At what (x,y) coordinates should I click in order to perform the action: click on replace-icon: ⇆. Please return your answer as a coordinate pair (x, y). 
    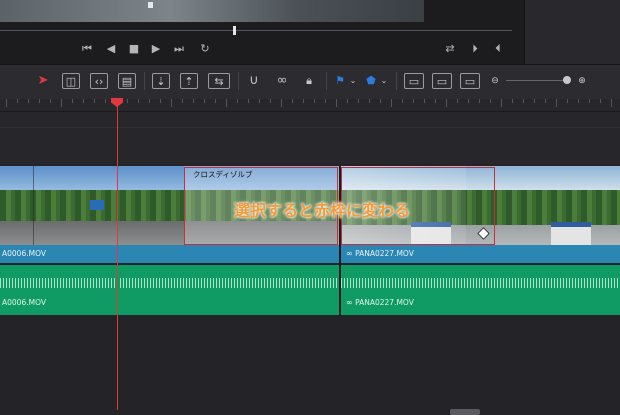
    Looking at the image, I should click on (219, 81).